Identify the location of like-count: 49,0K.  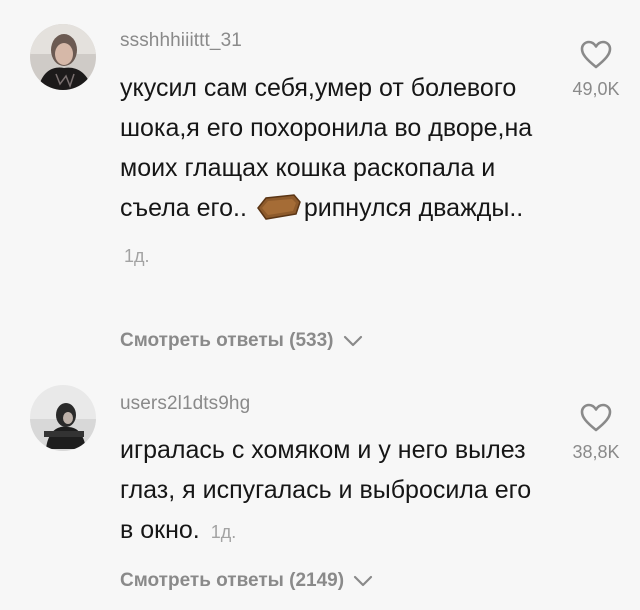
(596, 89).